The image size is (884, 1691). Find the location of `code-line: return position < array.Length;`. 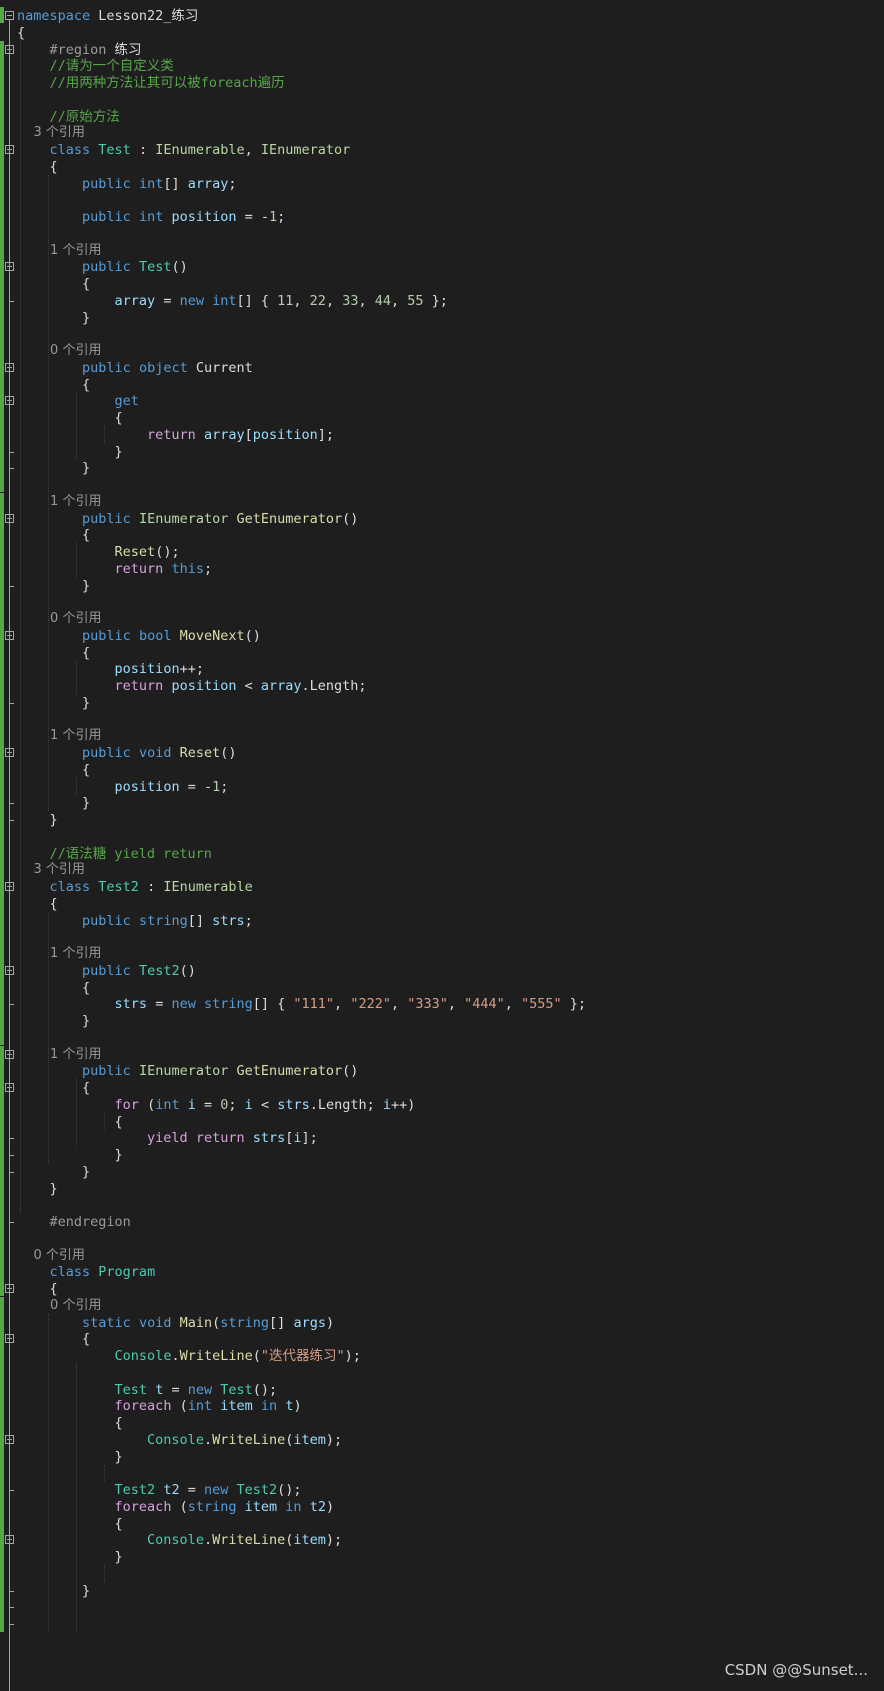

code-line: return position < array.Length; is located at coordinates (442, 686).